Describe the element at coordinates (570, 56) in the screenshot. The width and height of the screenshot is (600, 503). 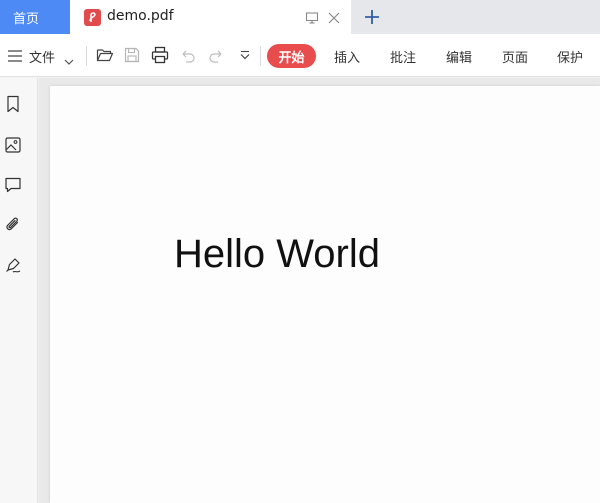
I see `tab-protect: 保护` at that location.